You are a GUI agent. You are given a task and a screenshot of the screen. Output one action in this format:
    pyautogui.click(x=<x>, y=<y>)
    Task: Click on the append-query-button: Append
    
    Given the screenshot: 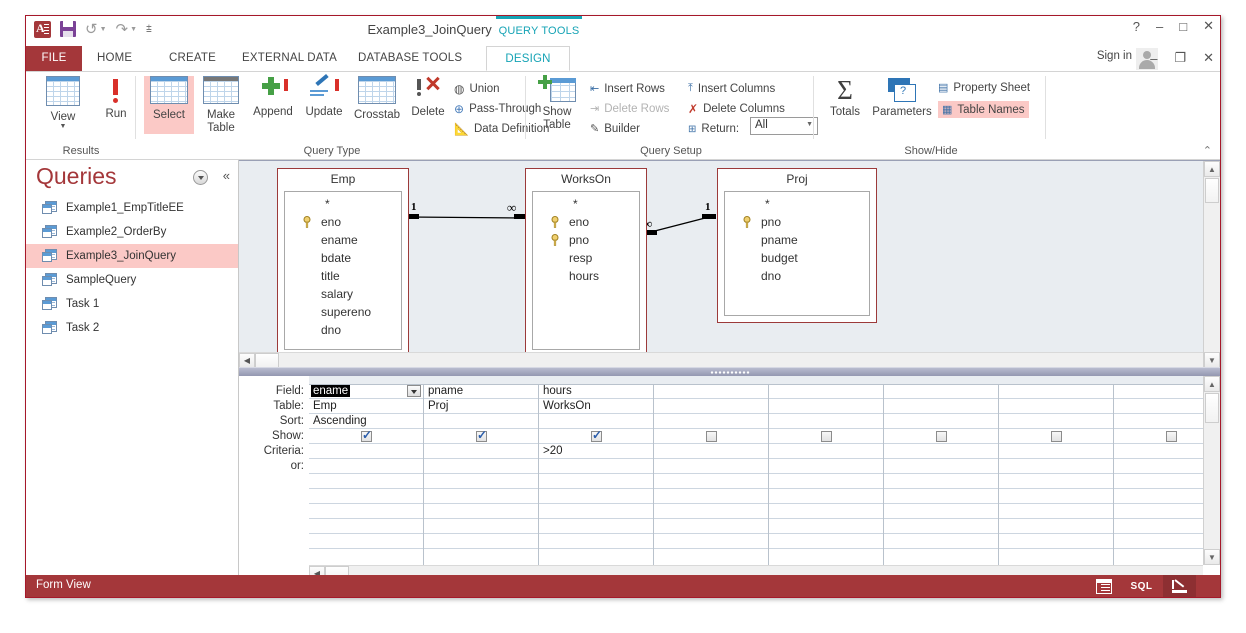 What is the action you would take?
    pyautogui.click(x=273, y=97)
    